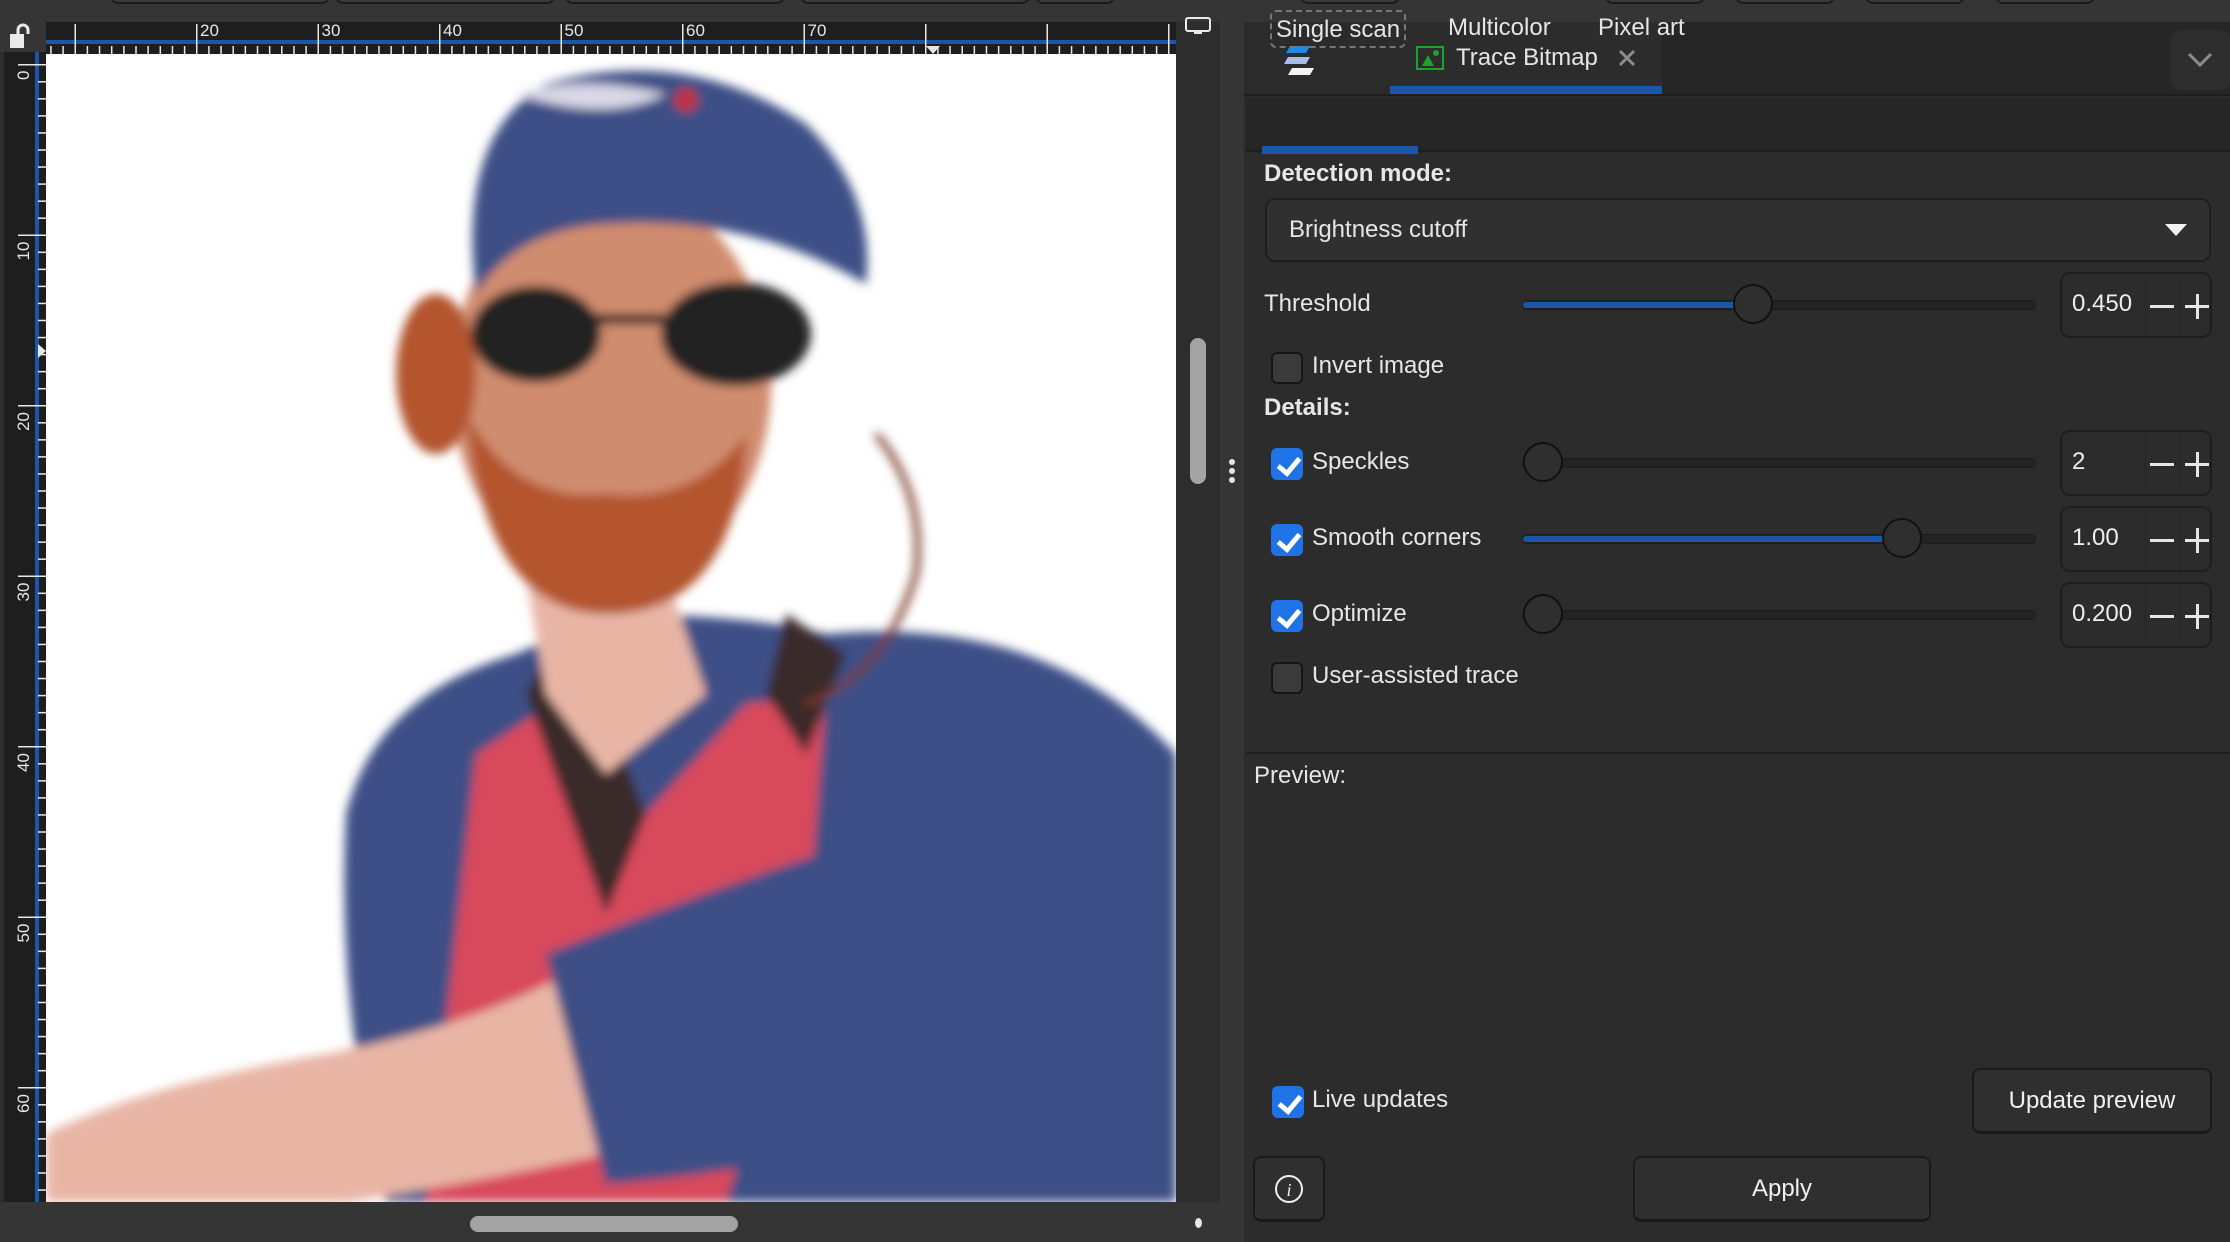  Describe the element at coordinates (1232, 471) in the screenshot. I see `splitter-grip-icon` at that location.